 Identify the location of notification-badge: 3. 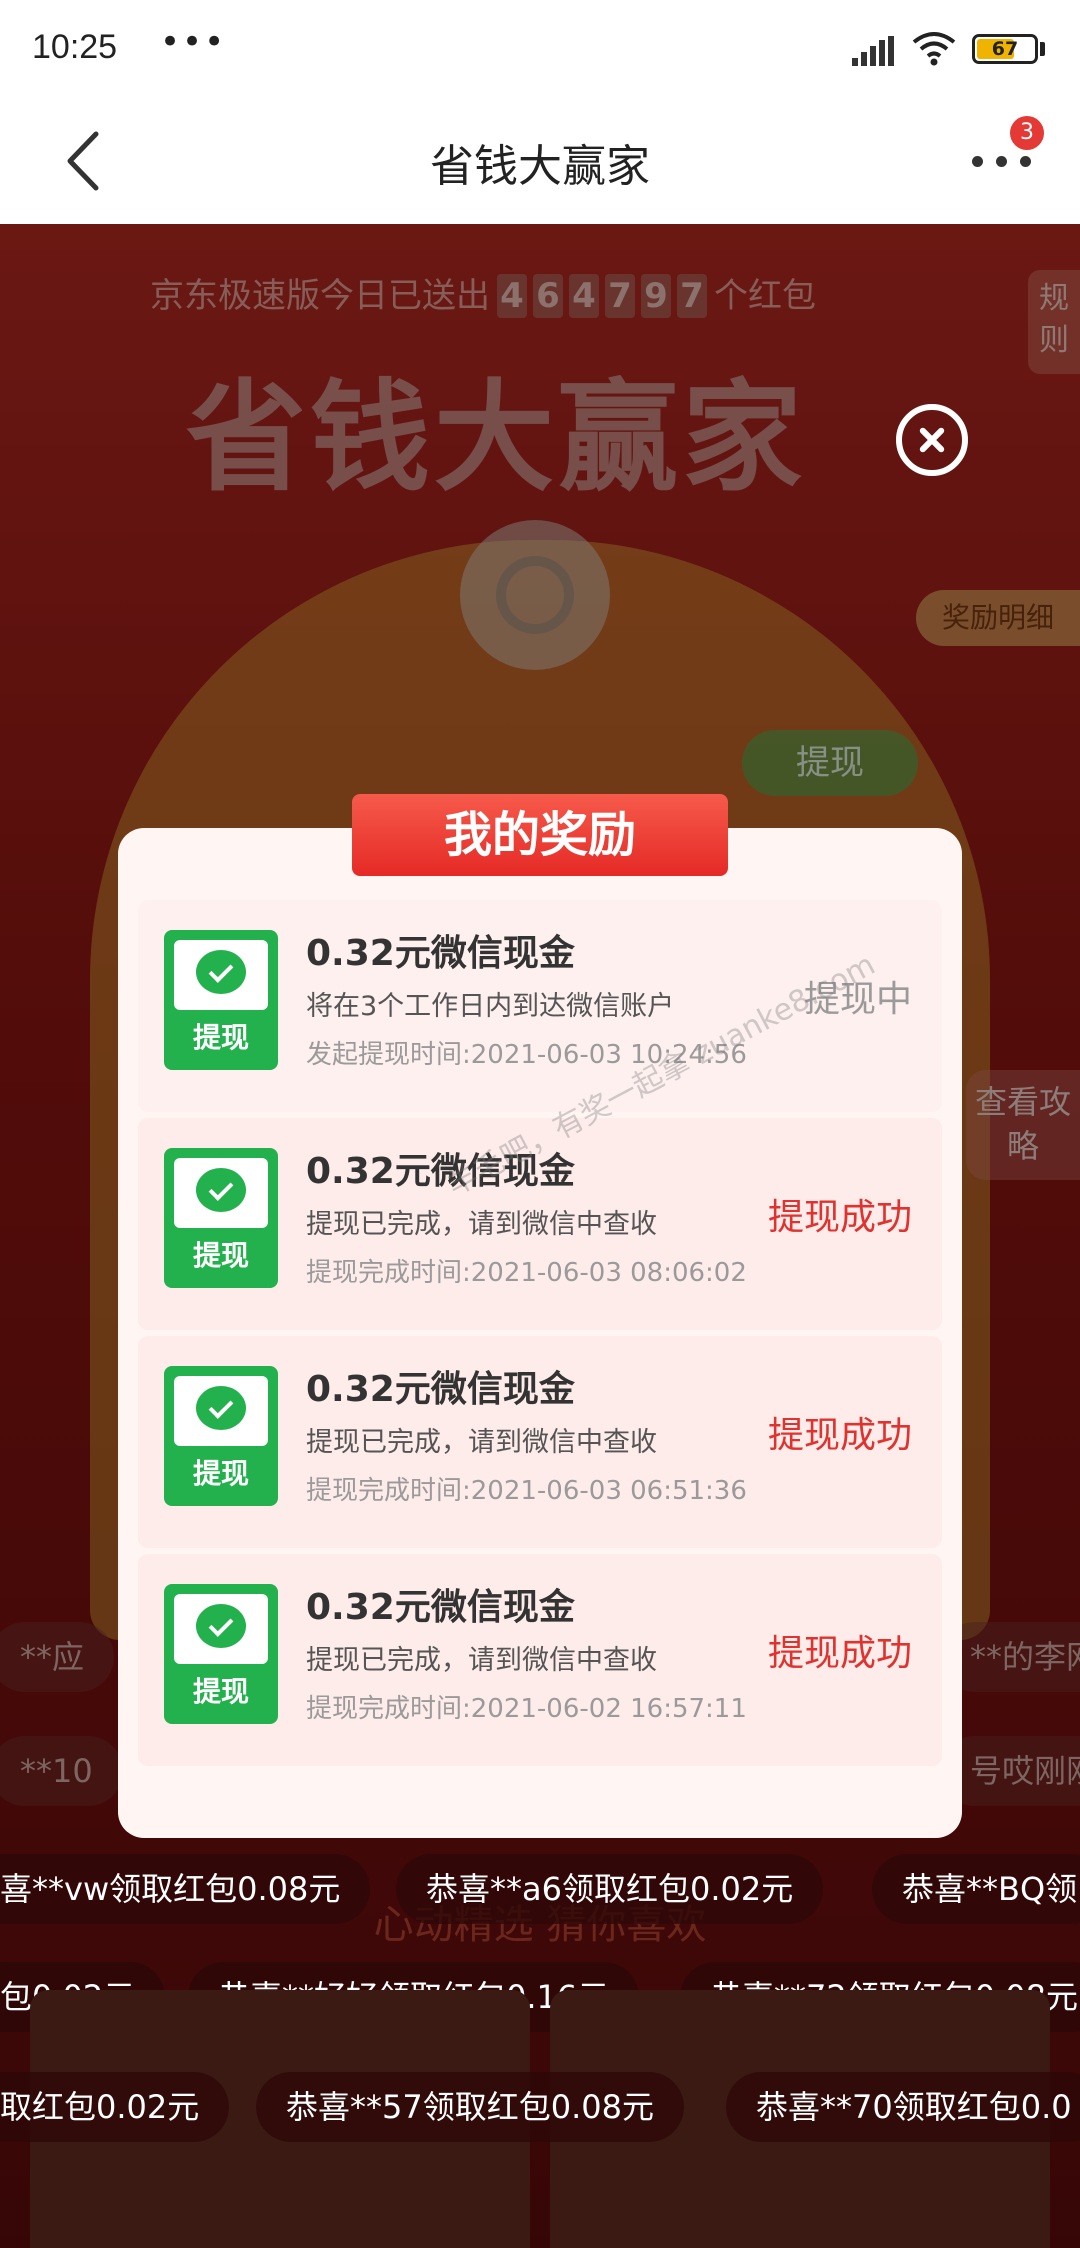
(1027, 133).